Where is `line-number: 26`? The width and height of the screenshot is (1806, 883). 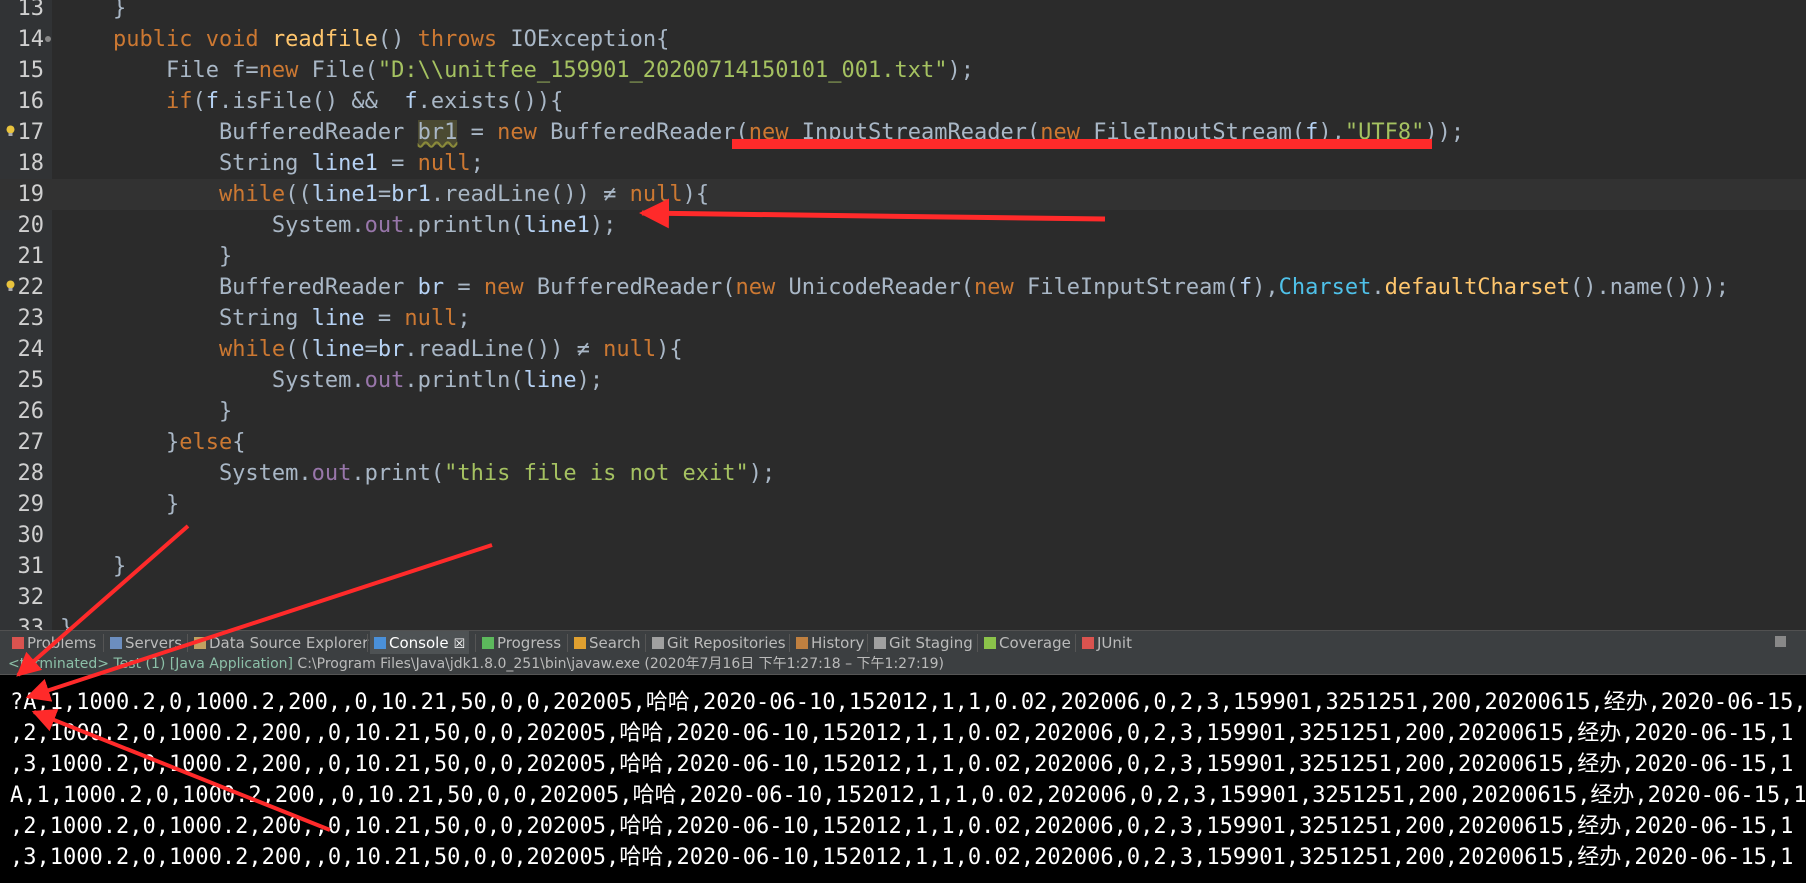
line-number: 26 is located at coordinates (31, 411).